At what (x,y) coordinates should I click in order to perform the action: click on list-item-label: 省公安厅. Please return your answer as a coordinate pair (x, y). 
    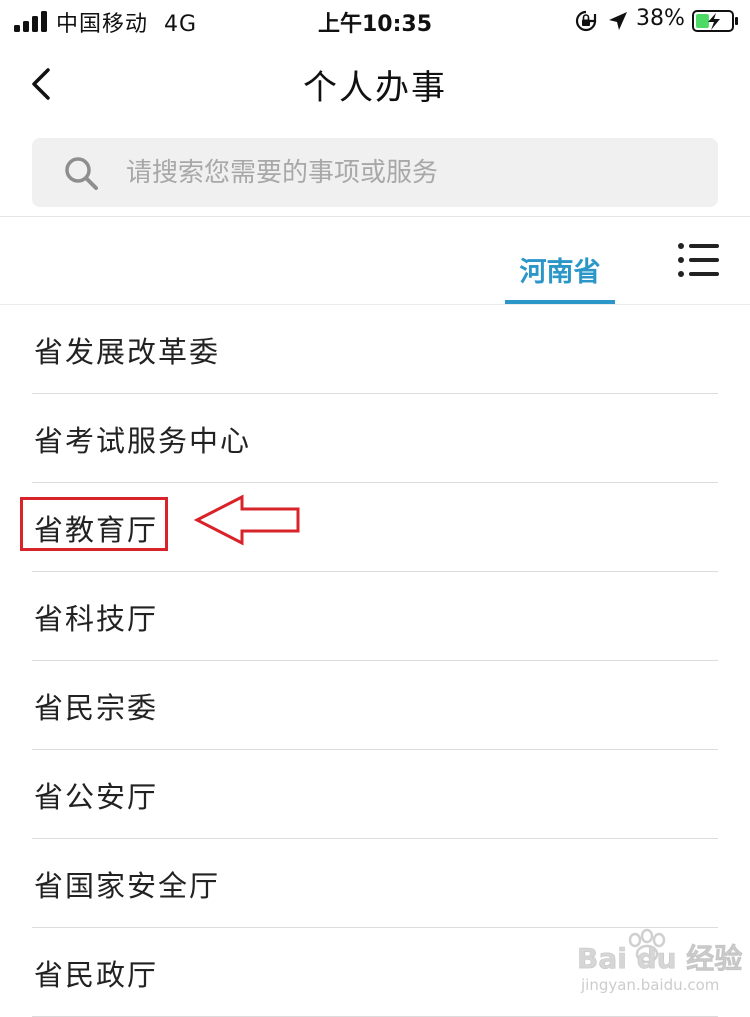
    Looking at the image, I should click on (96, 797).